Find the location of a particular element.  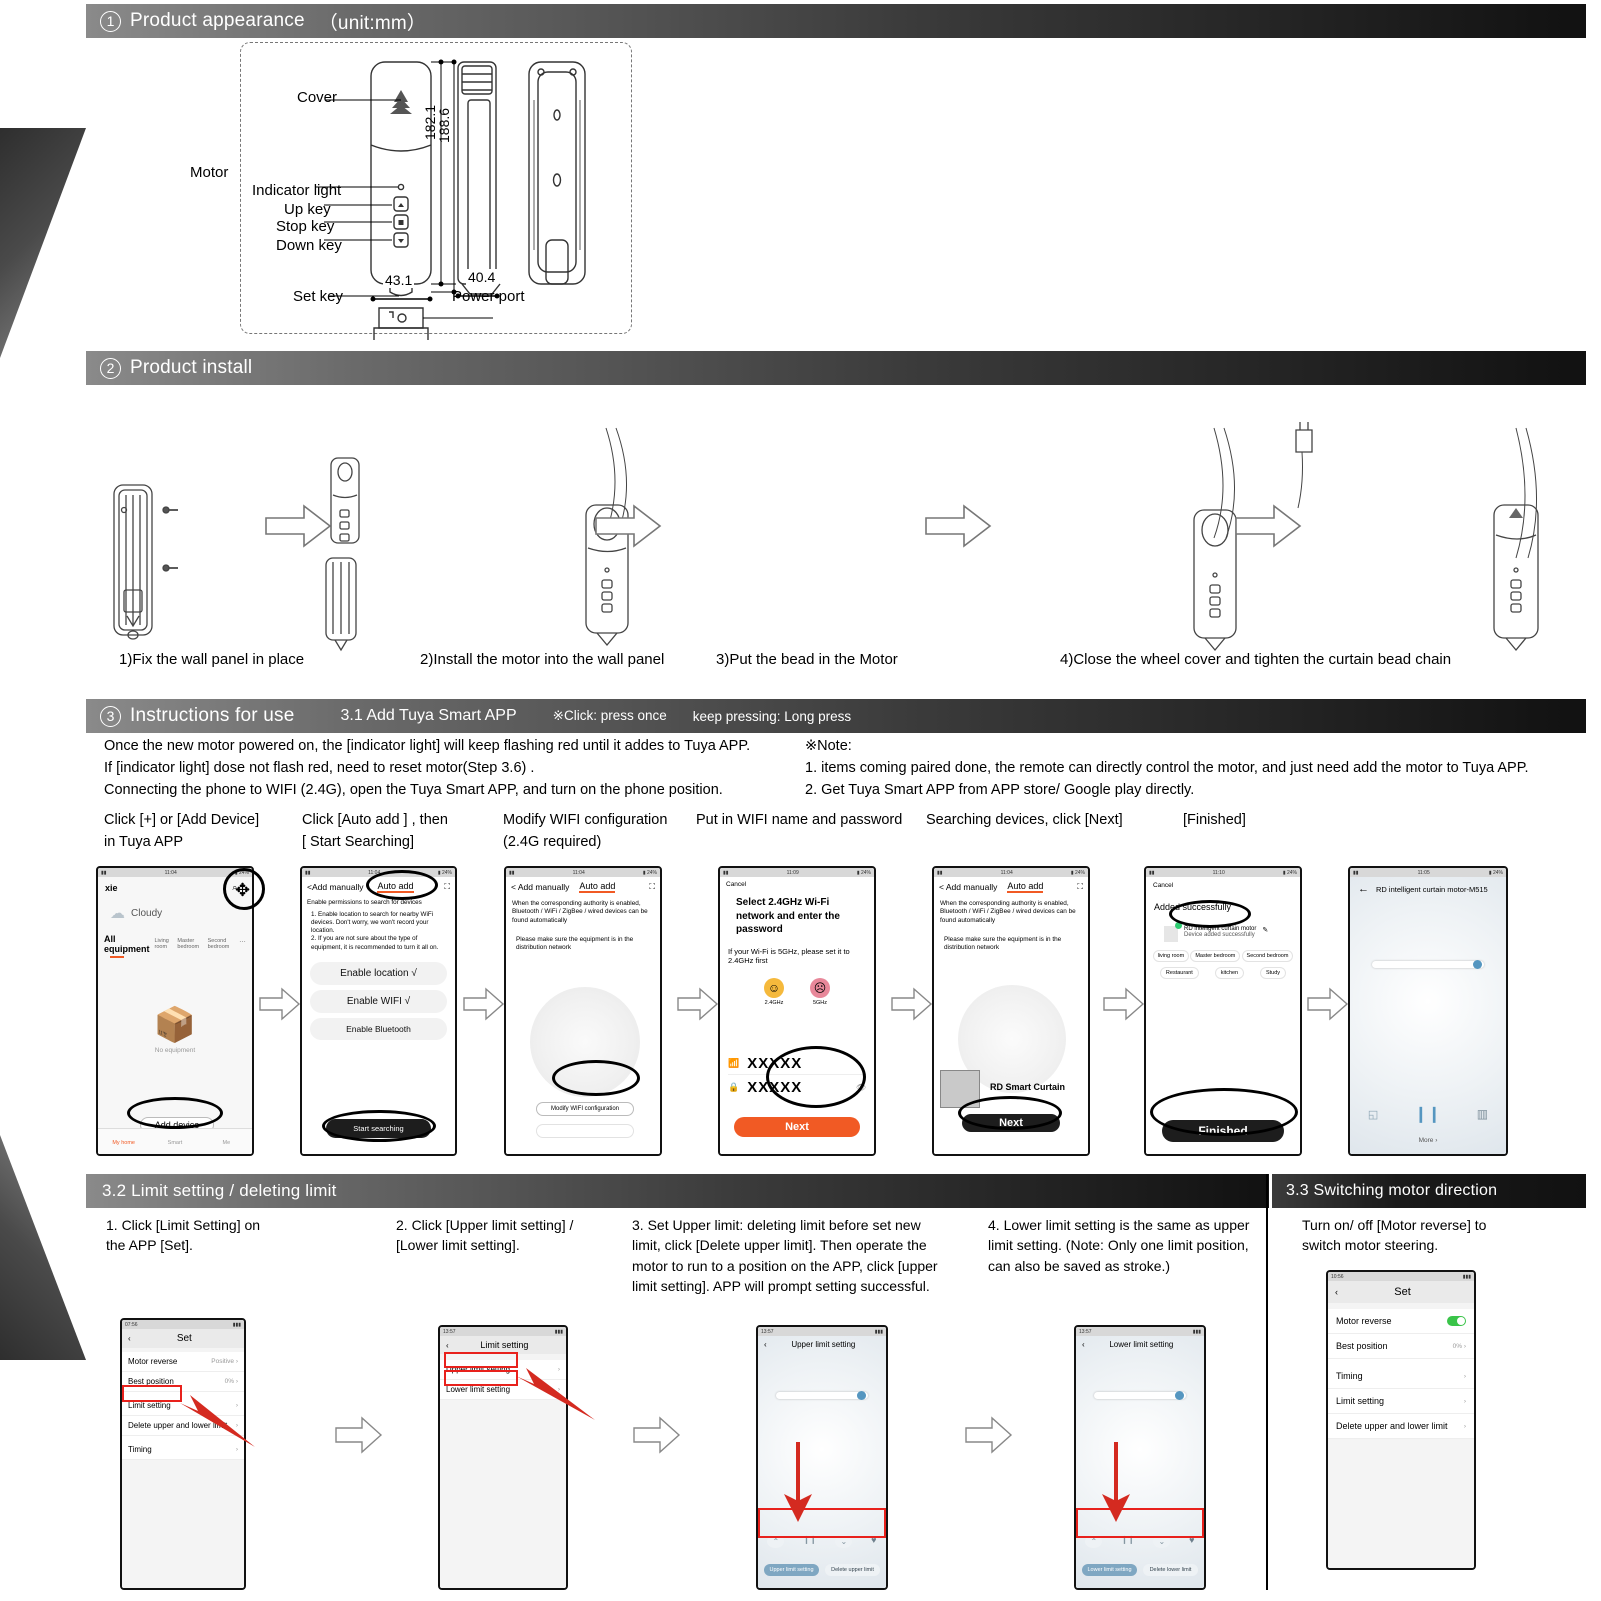

enable-wifi-button: Enable WIFI √ is located at coordinates (378, 1001).